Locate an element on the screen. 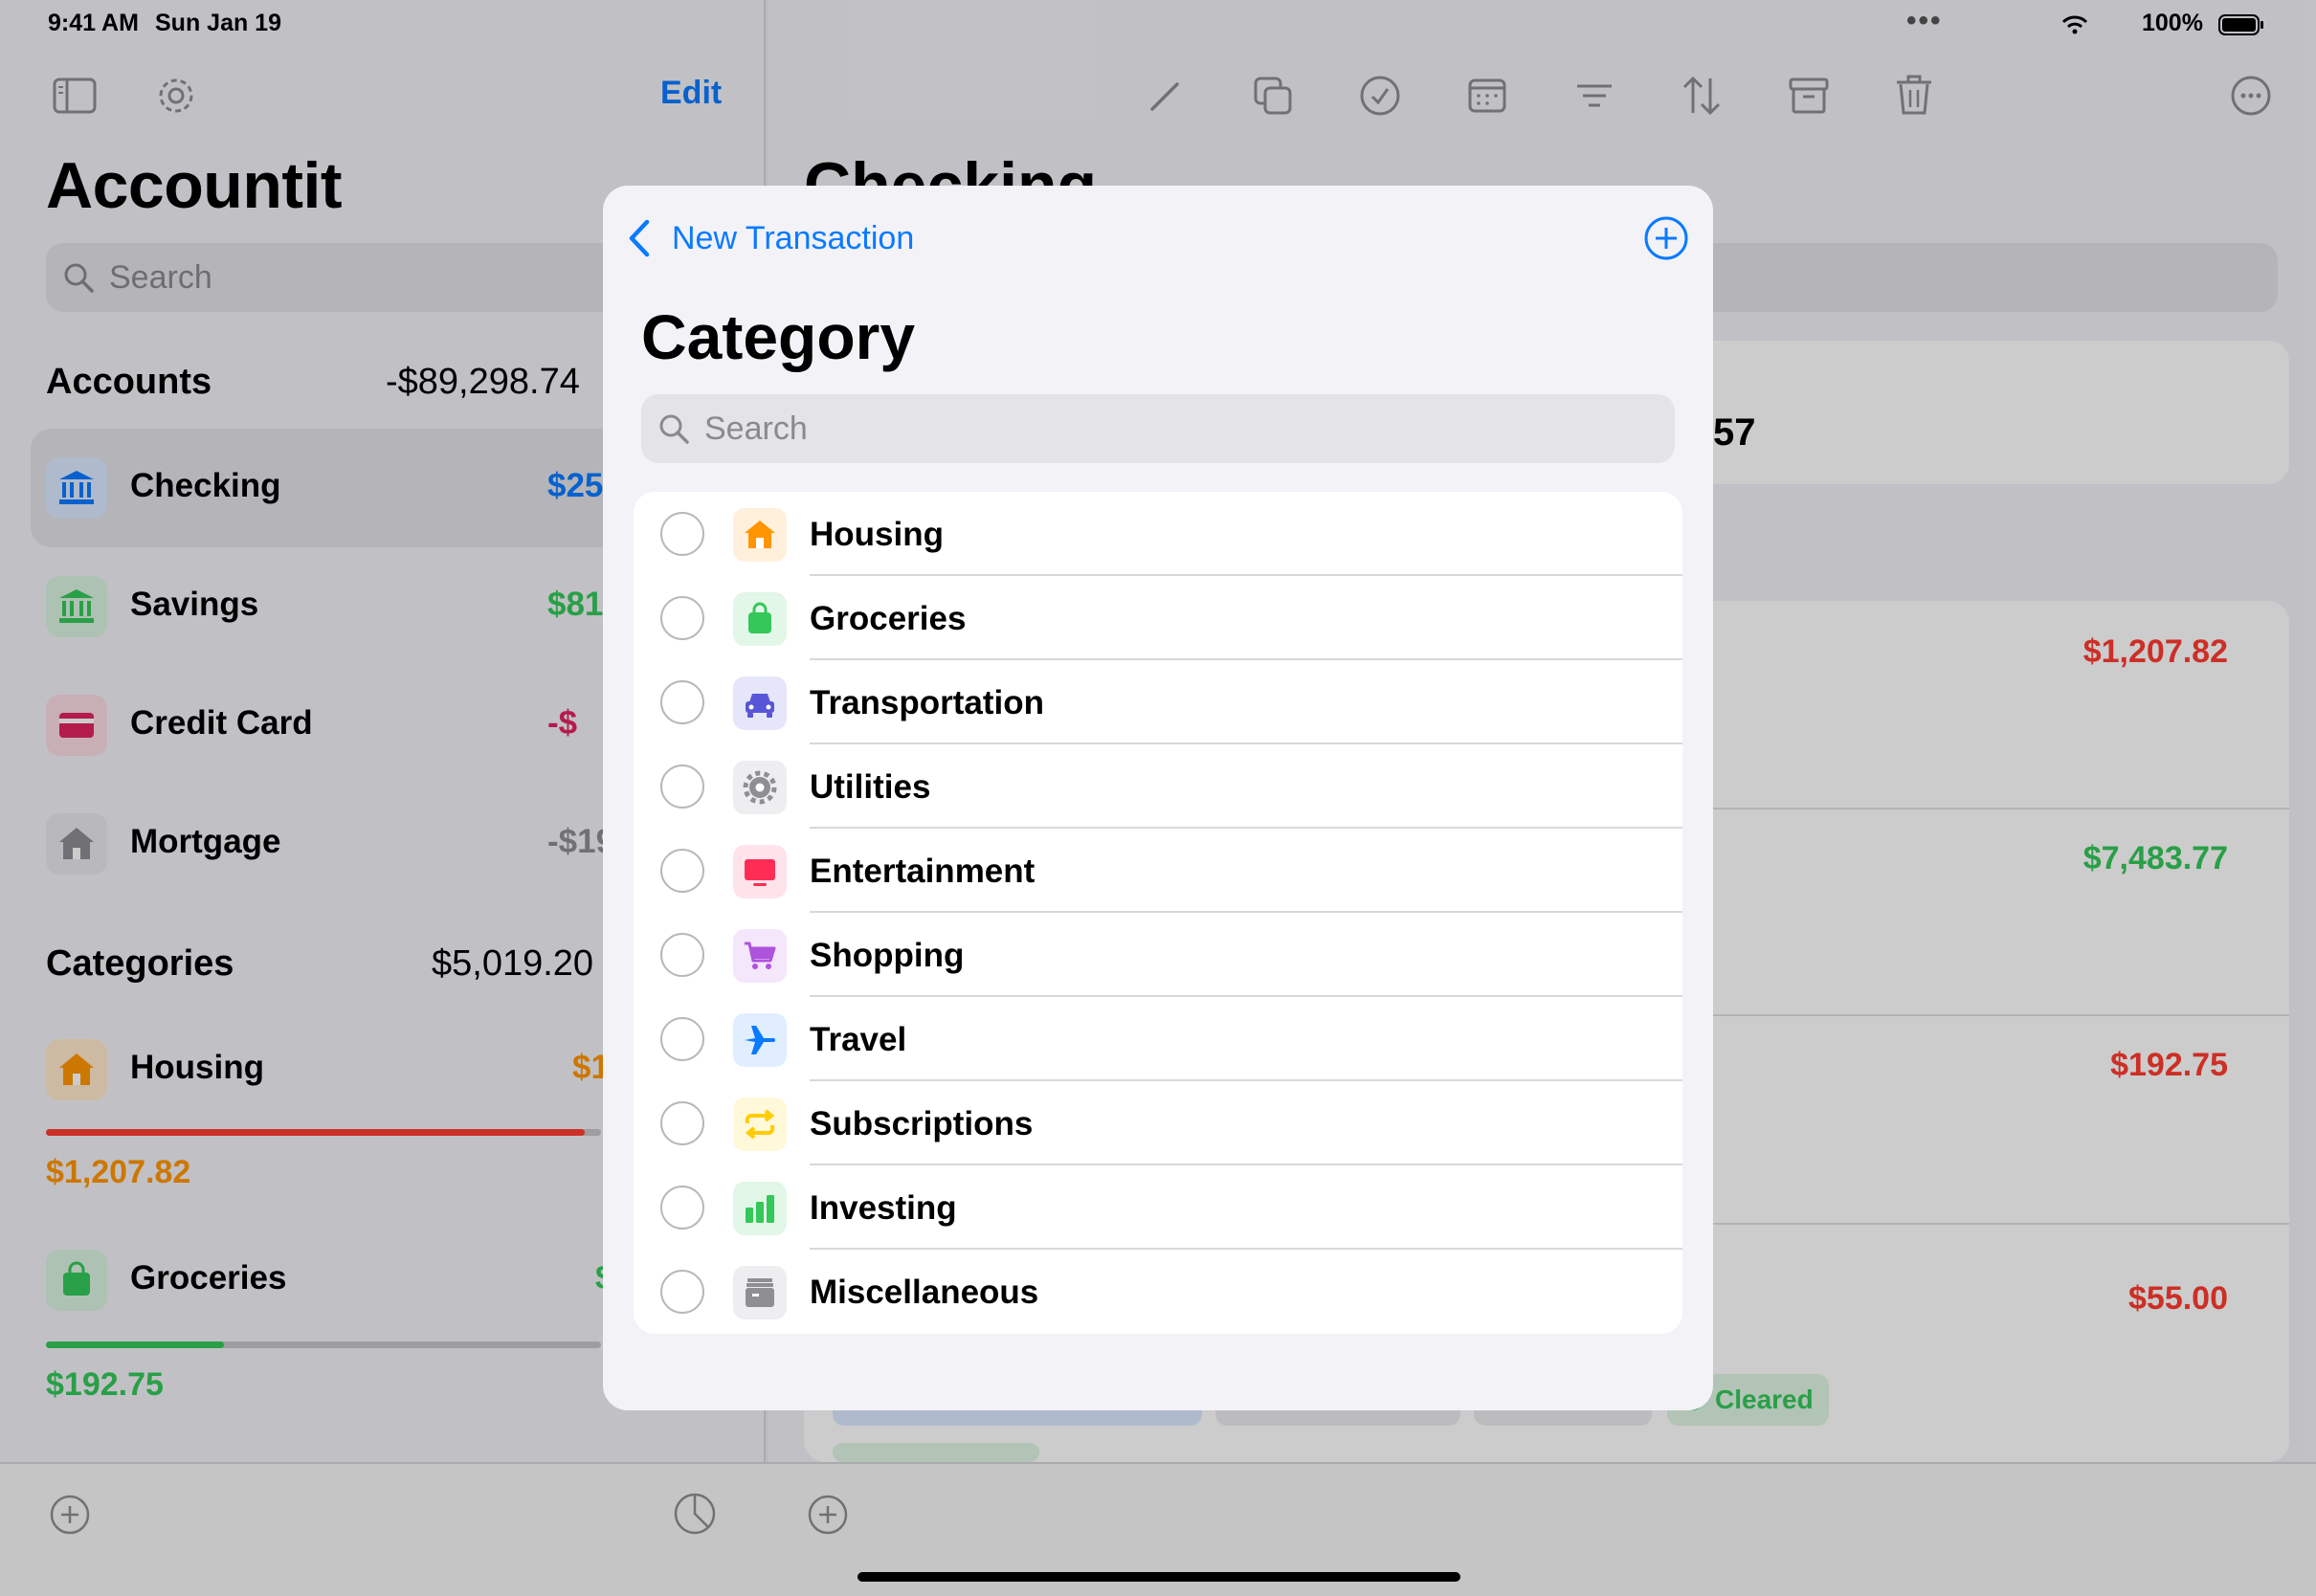  gear-icon is located at coordinates (760, 788).